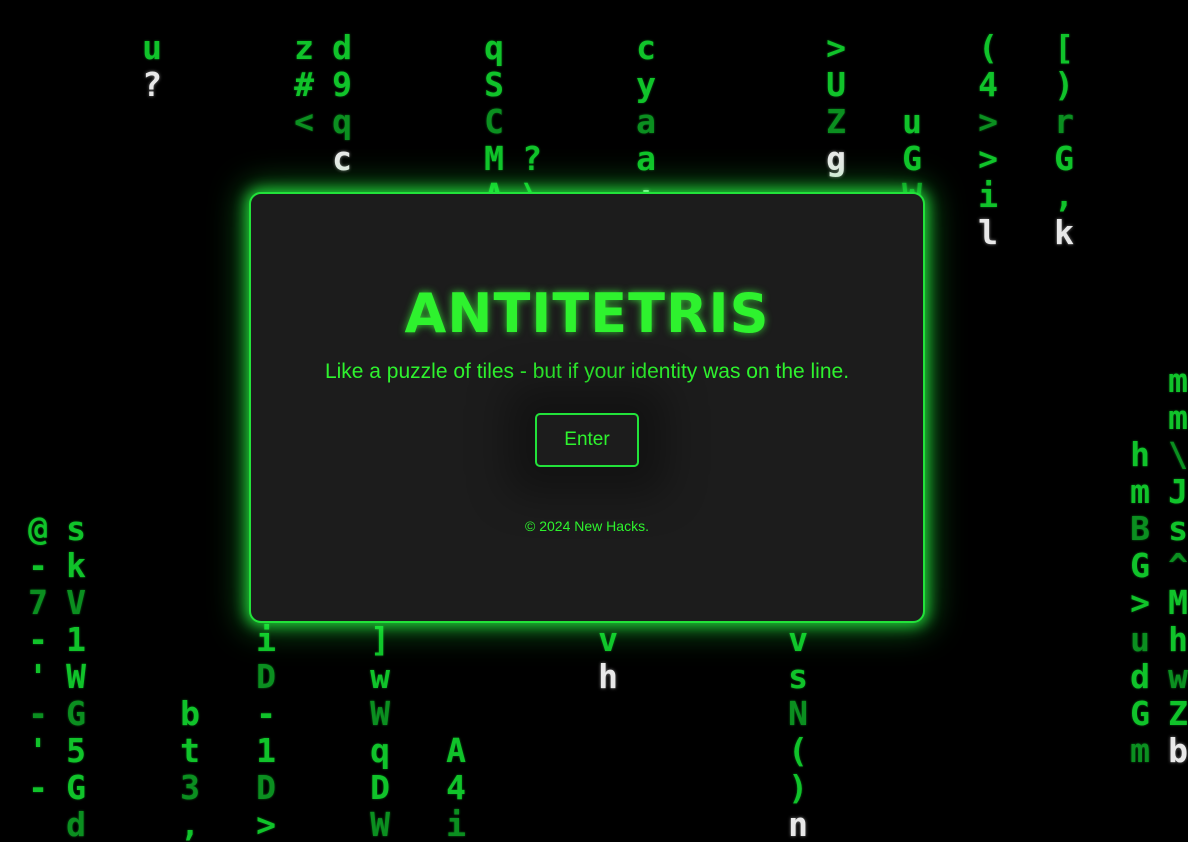  What do you see at coordinates (1064, 47) in the screenshot?
I see `rain-glyph: [` at bounding box center [1064, 47].